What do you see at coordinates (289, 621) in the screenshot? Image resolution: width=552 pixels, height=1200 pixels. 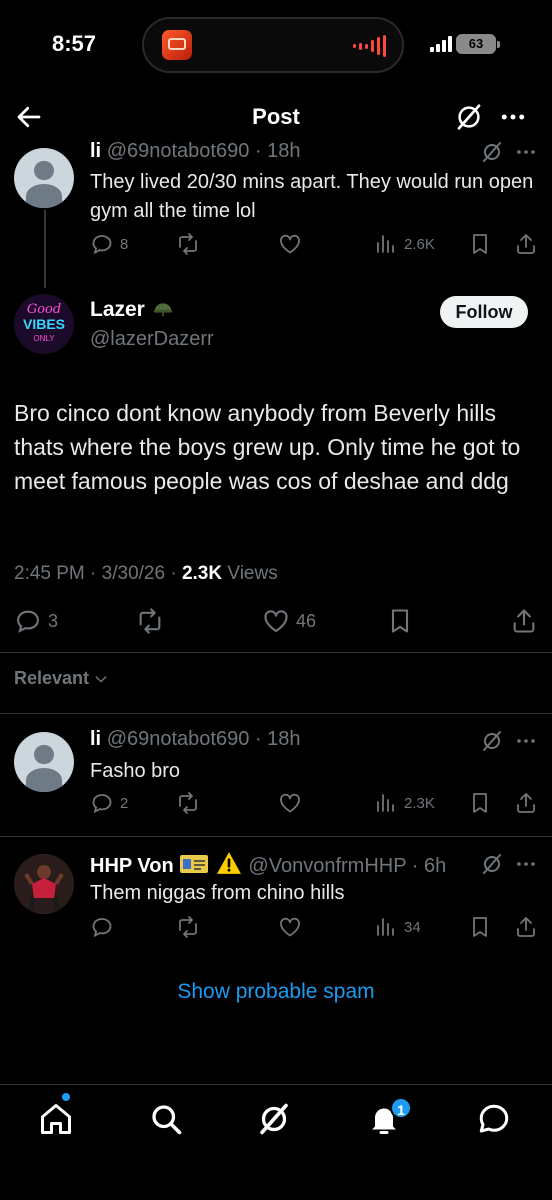 I see `like-button: 46` at bounding box center [289, 621].